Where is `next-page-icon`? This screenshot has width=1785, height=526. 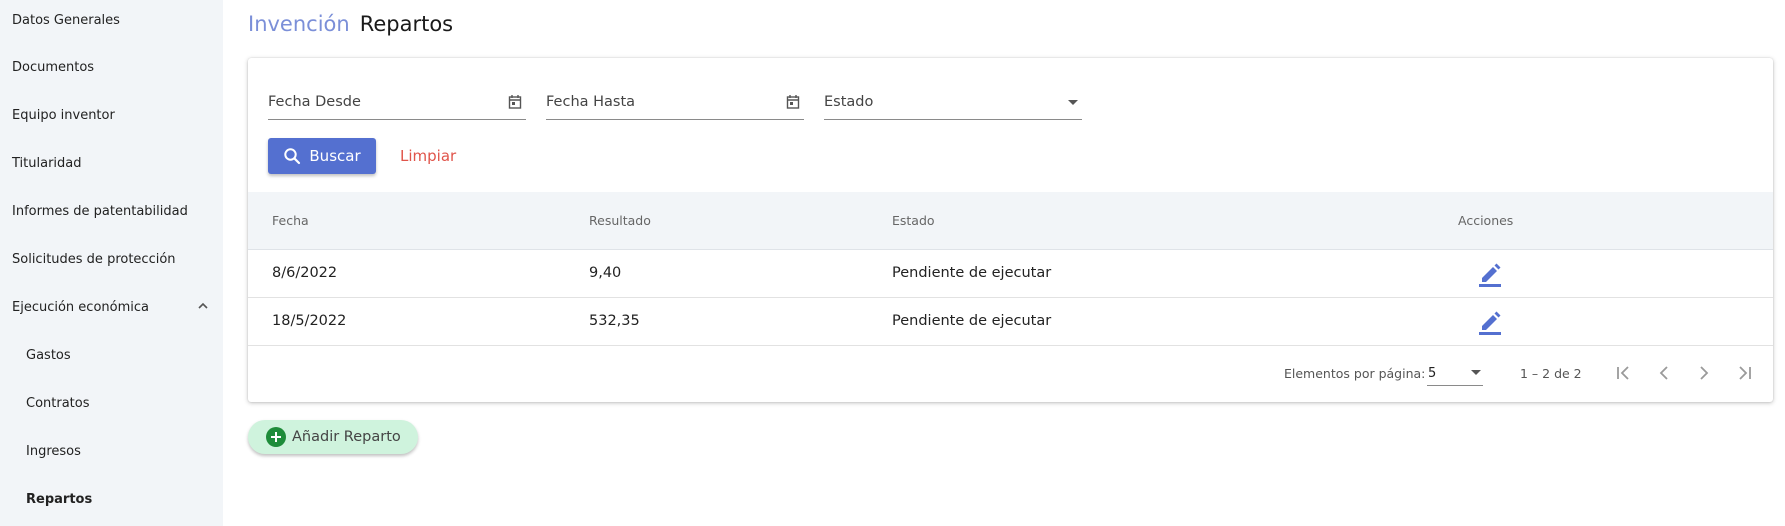
next-page-icon is located at coordinates (1704, 373).